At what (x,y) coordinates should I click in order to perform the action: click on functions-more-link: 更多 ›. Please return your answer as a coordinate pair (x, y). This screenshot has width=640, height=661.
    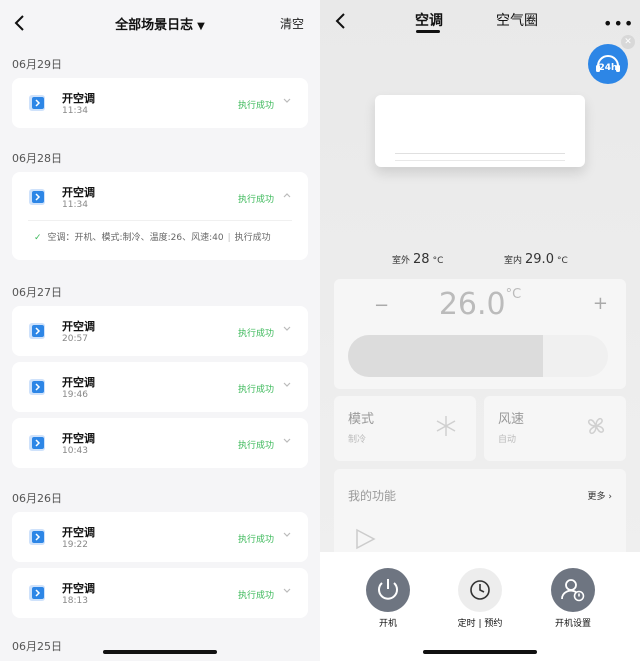
    Looking at the image, I should click on (600, 495).